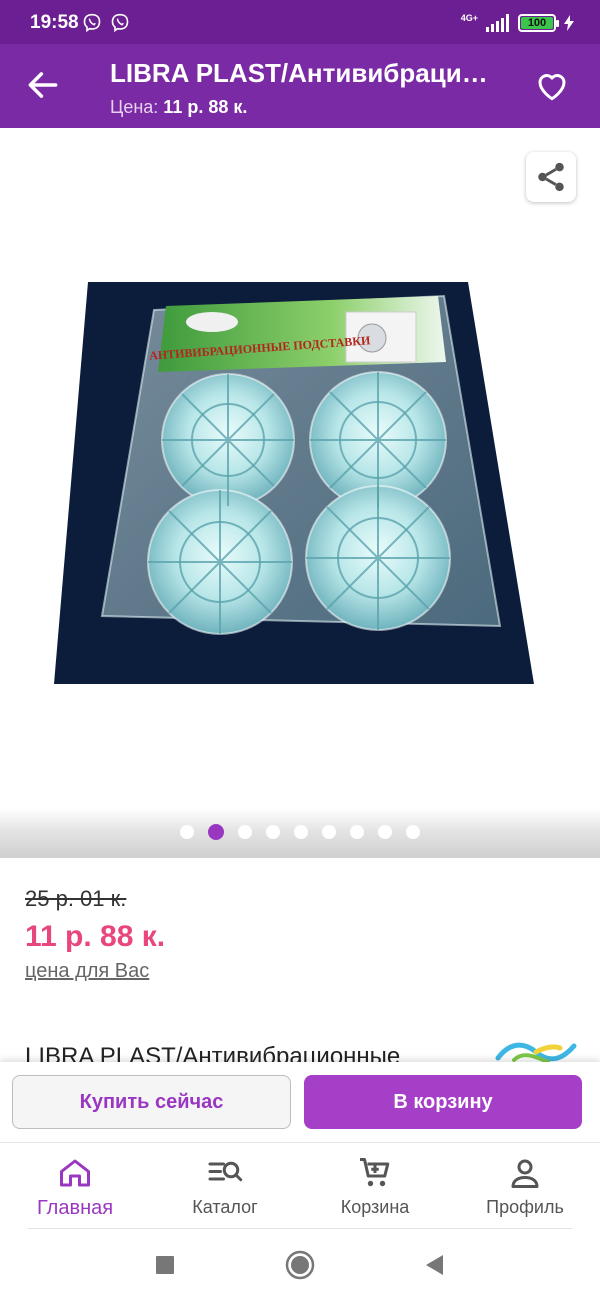  I want to click on header-price-label: Цена:, so click(134, 107).